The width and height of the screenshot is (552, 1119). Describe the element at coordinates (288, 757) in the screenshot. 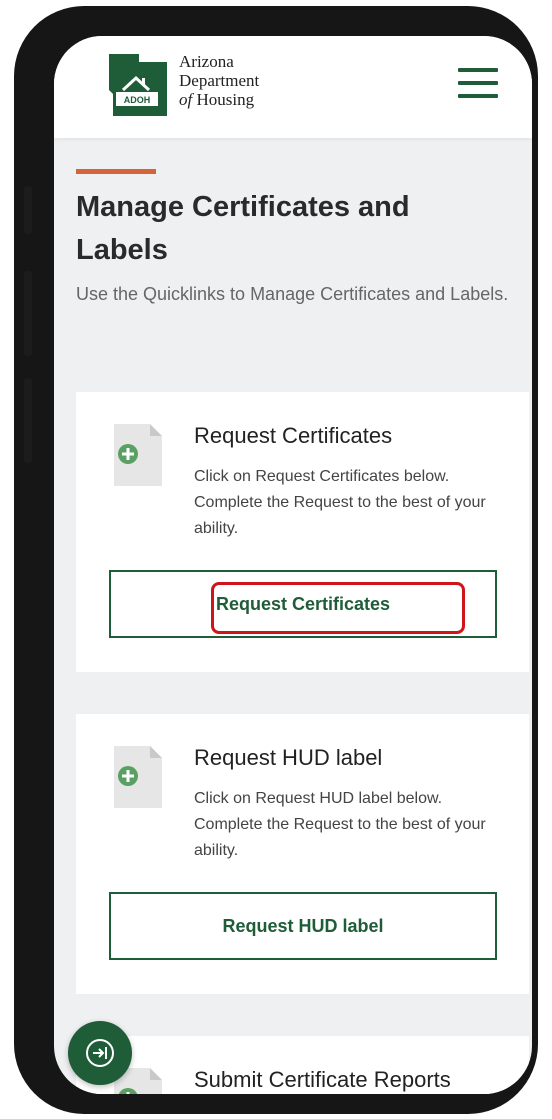

I see `card-title: Request HUD label` at that location.